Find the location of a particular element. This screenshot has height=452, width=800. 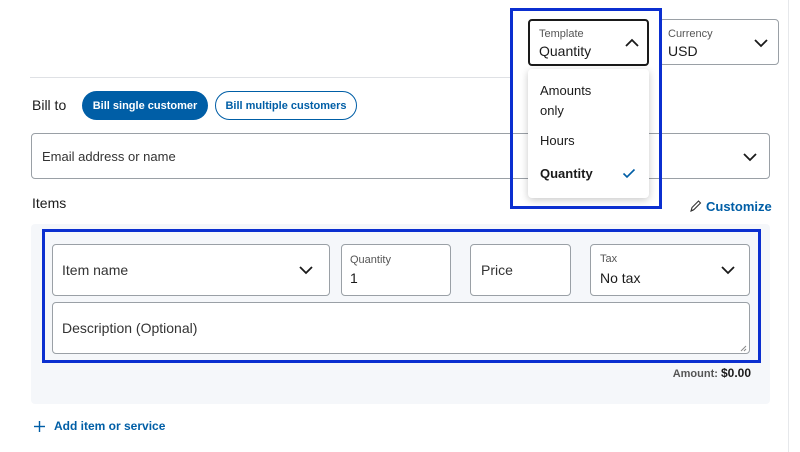

amount-row: Amount: $0.00 is located at coordinates (675, 373).